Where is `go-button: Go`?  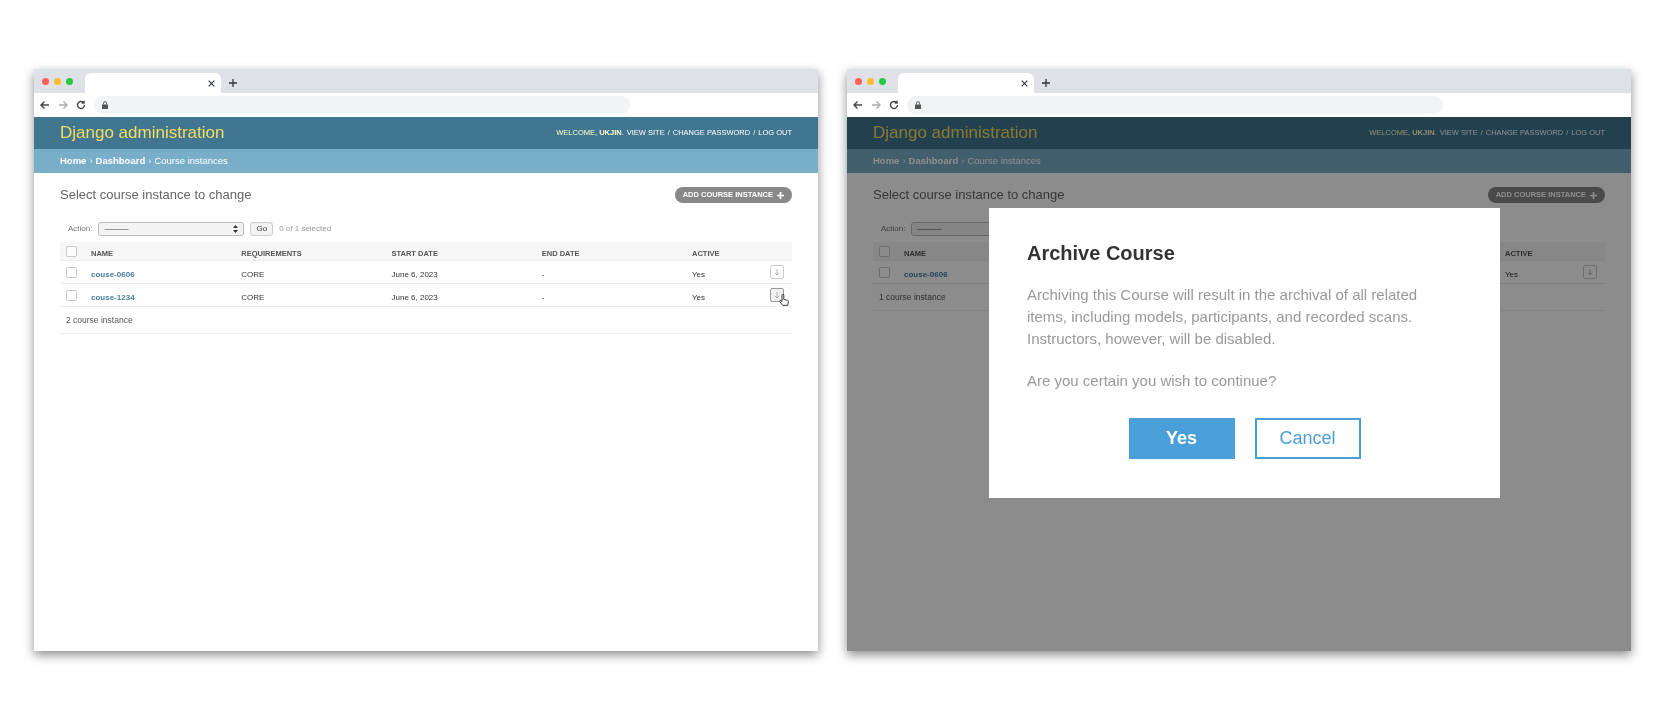
go-button: Go is located at coordinates (262, 229).